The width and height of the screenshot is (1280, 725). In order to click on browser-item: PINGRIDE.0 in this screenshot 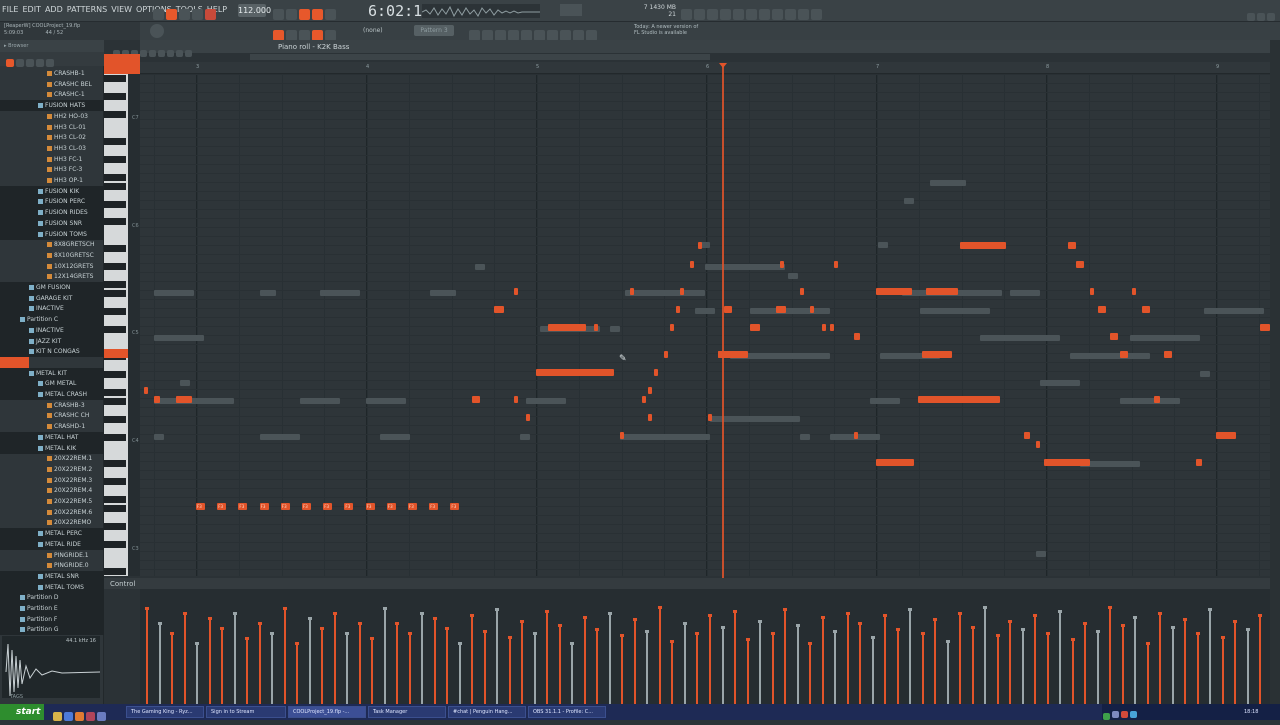, I will do `click(52, 565)`.